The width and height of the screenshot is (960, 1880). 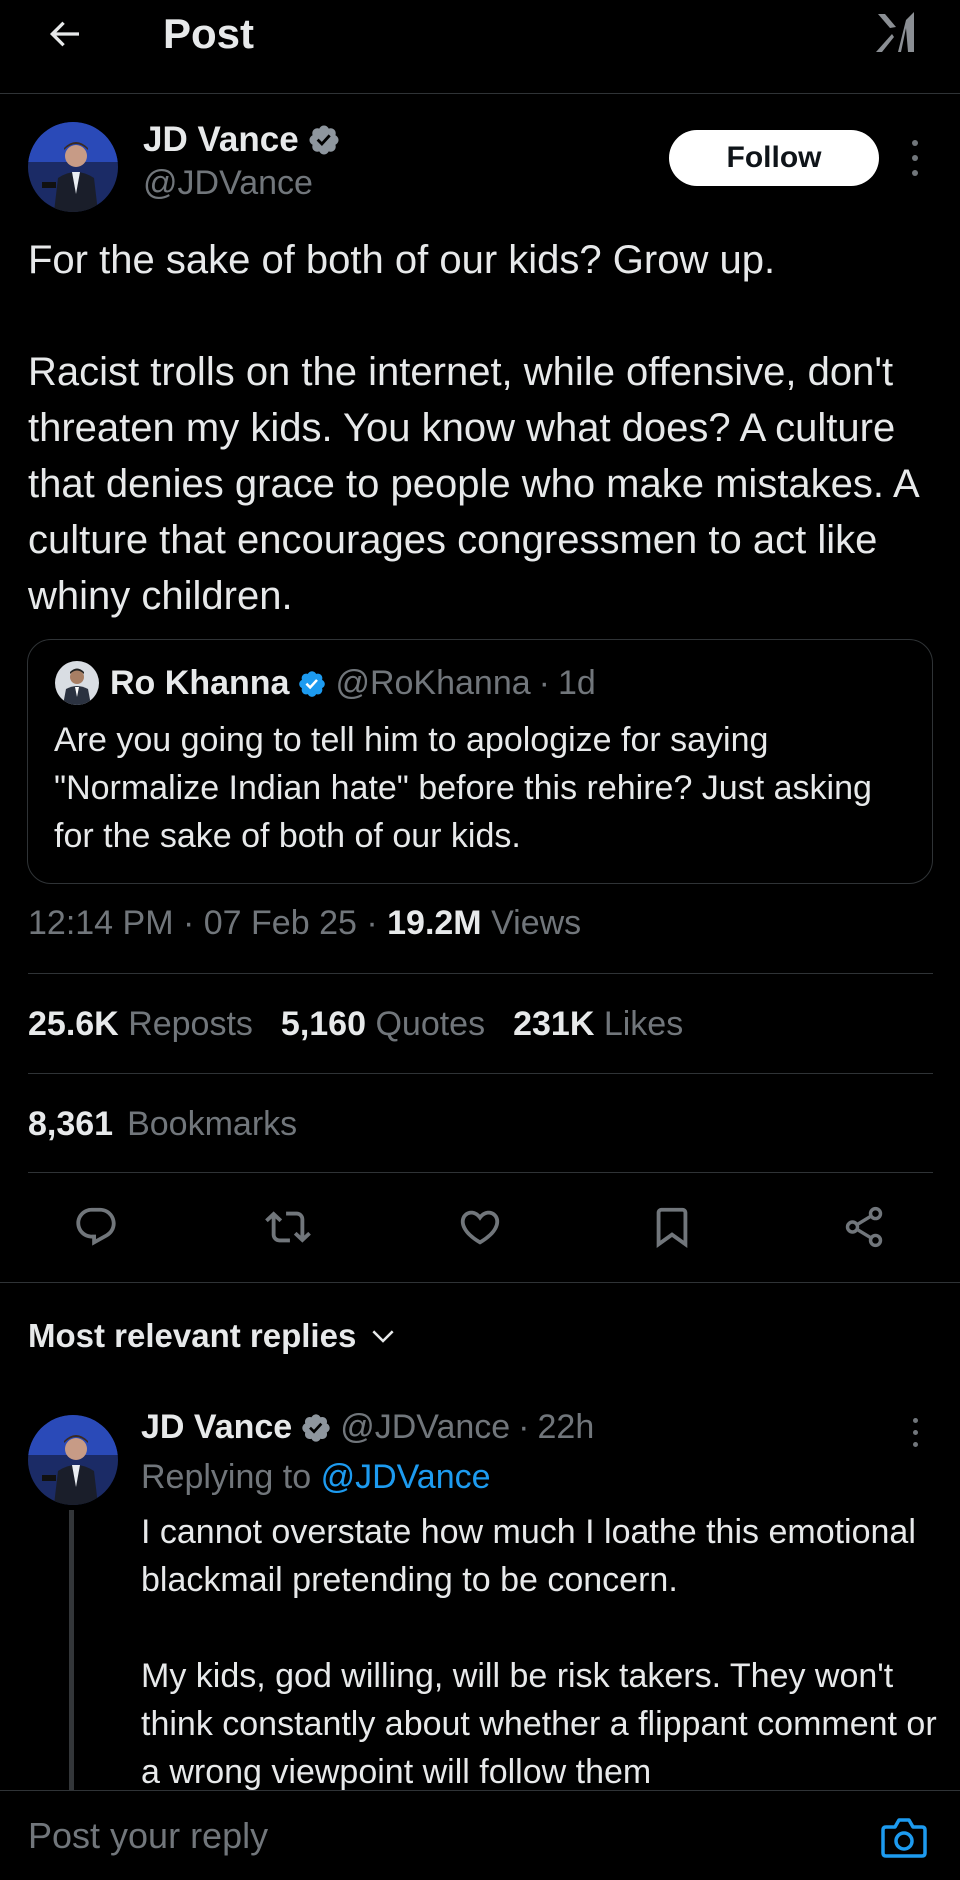 I want to click on quote-avatar, so click(x=77, y=683).